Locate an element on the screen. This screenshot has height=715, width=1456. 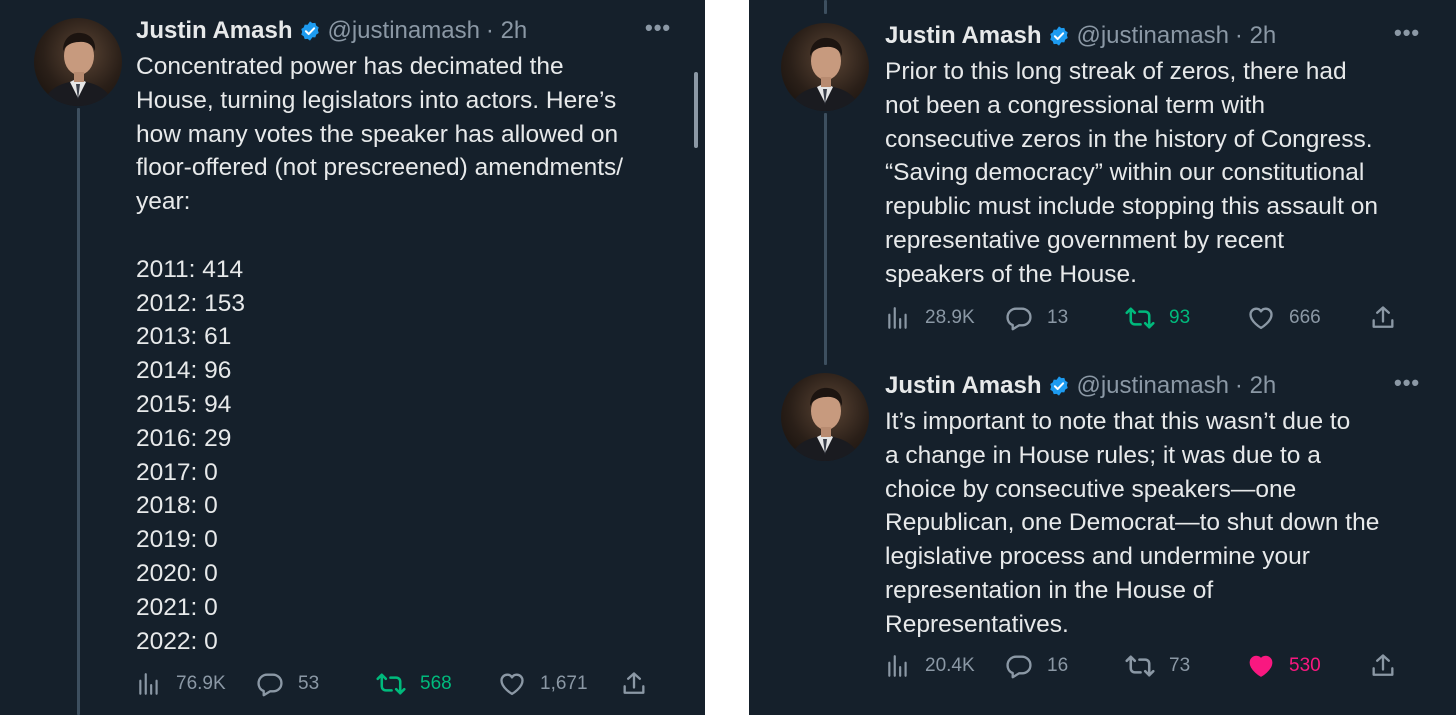
scrollbar is located at coordinates (696, 110).